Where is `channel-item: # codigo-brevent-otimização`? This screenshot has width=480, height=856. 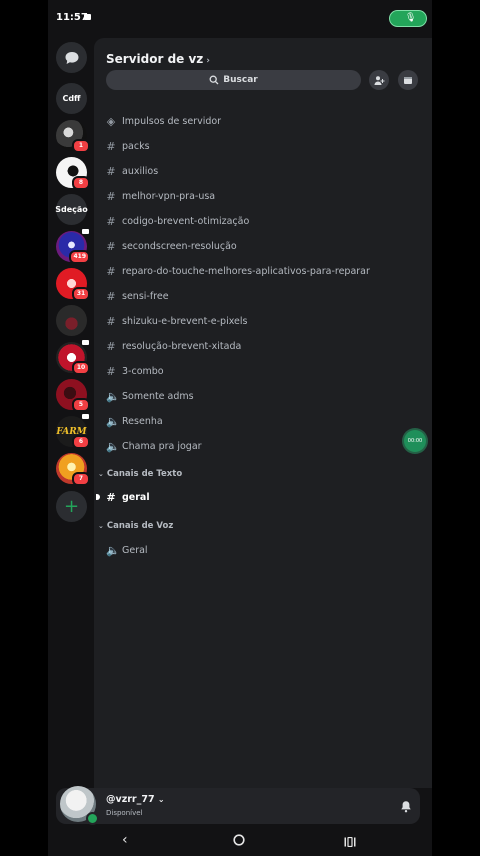
channel-item: # codigo-brevent-otimização is located at coordinates (177, 221).